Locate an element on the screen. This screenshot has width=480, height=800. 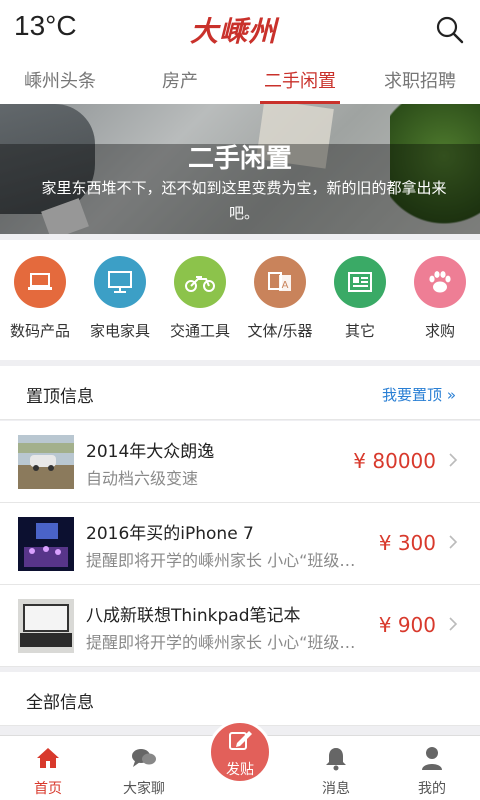
item-price: ¥ 300 is located at coordinates (407, 543).